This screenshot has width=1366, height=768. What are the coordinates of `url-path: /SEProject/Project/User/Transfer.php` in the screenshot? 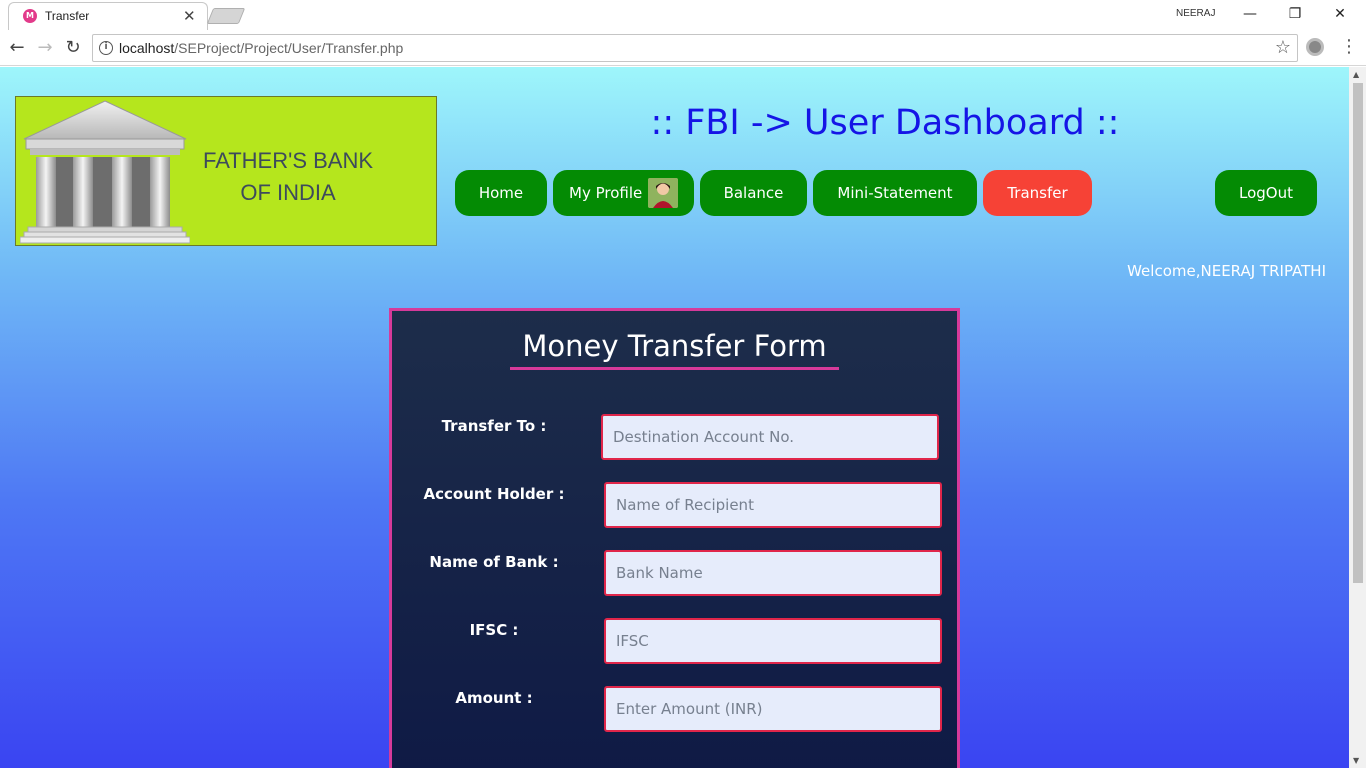 It's located at (289, 48).